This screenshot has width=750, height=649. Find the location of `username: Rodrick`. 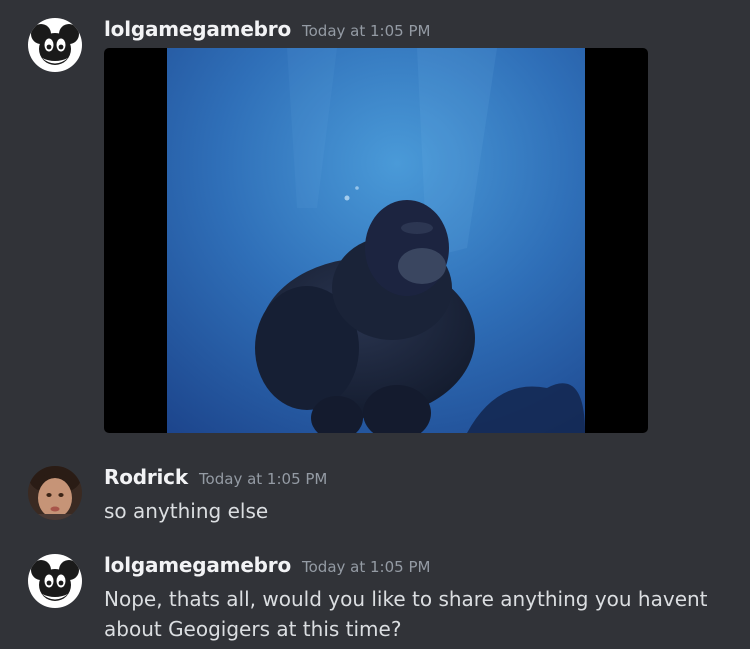

username: Rodrick is located at coordinates (146, 477).